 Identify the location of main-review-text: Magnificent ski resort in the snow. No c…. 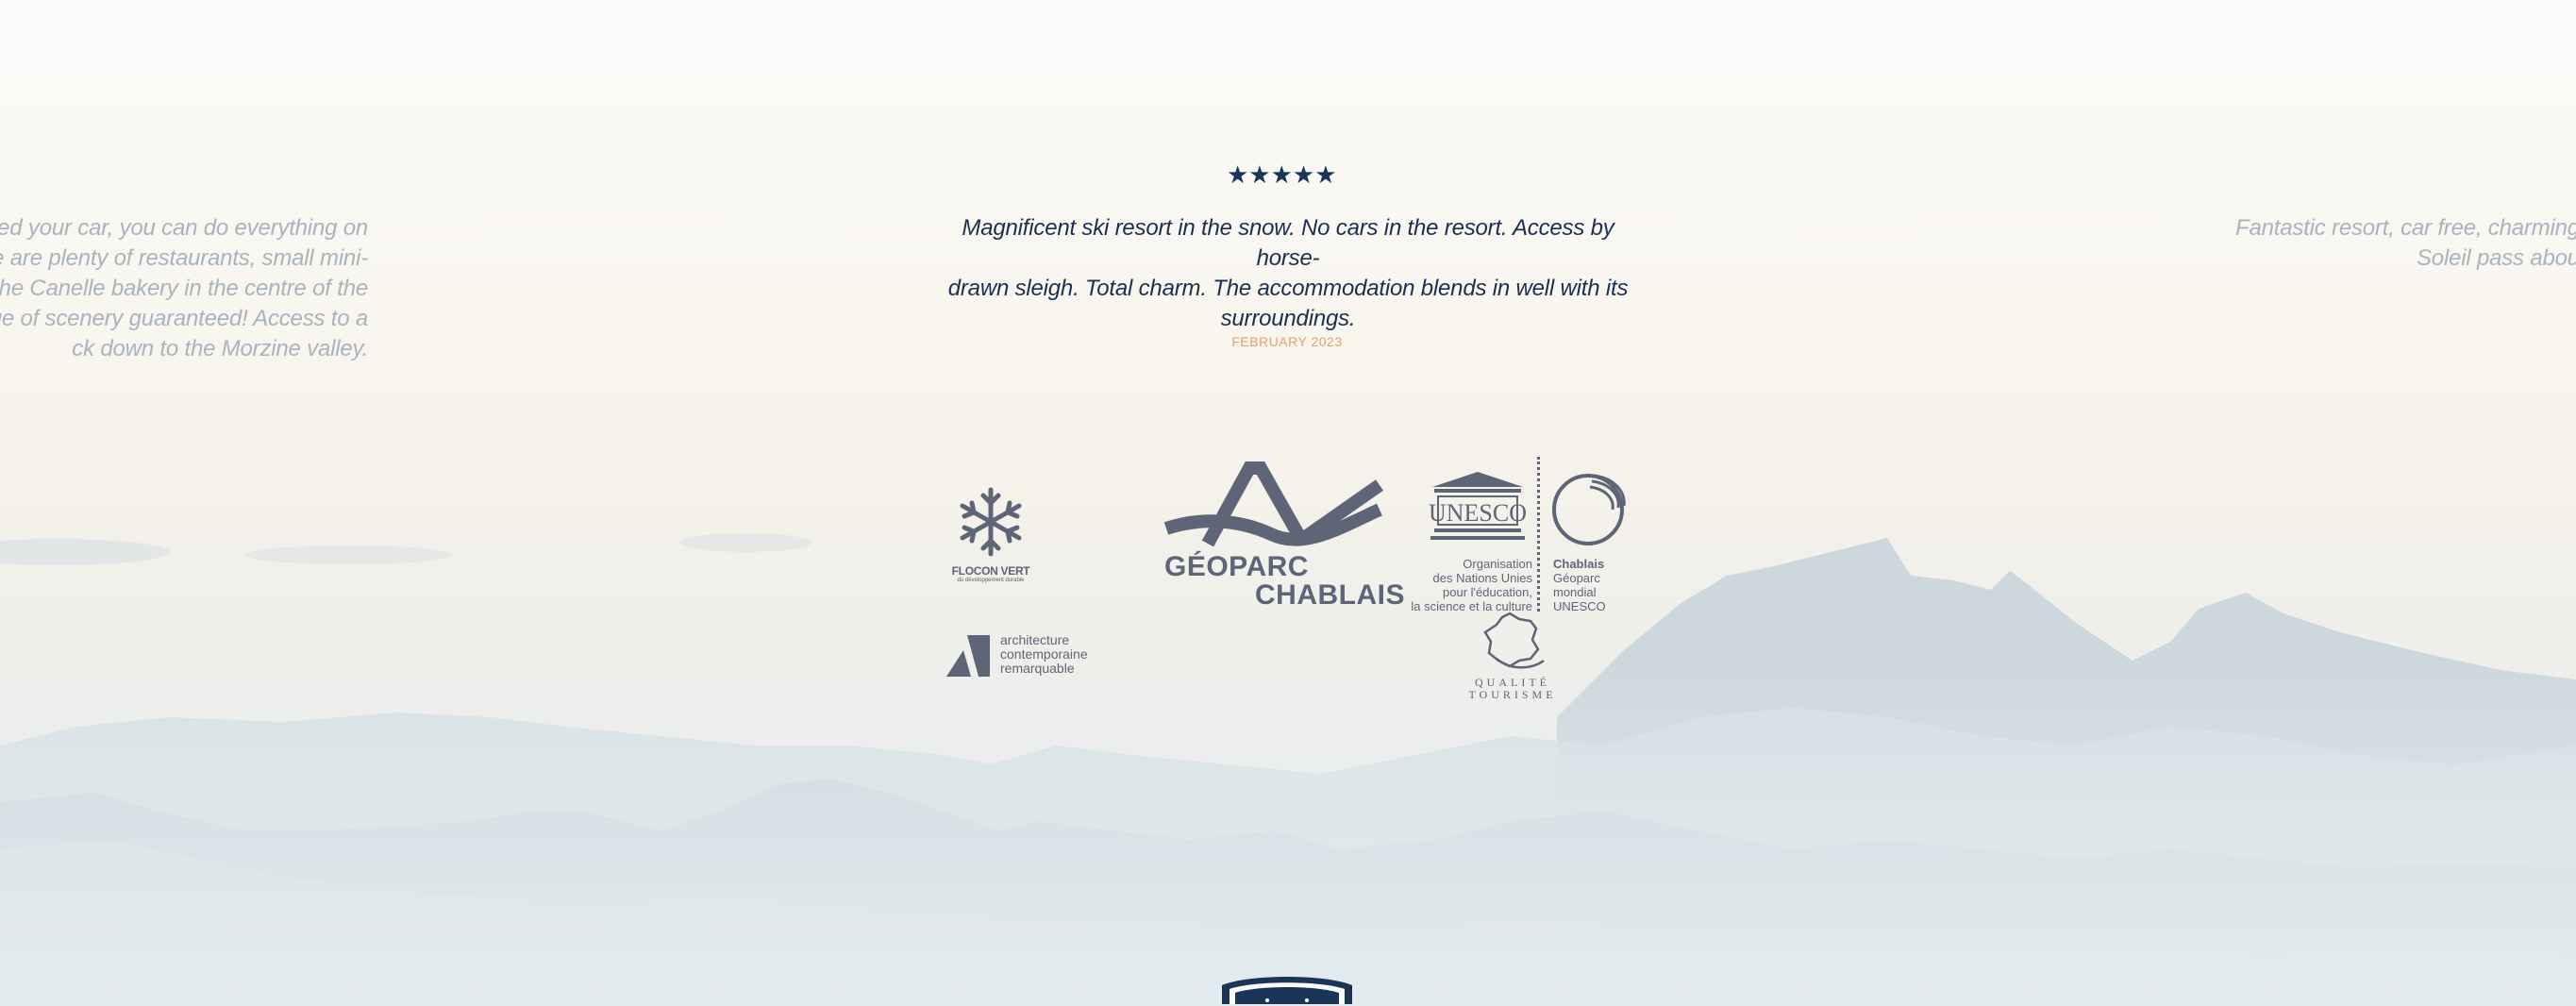
(1288, 273).